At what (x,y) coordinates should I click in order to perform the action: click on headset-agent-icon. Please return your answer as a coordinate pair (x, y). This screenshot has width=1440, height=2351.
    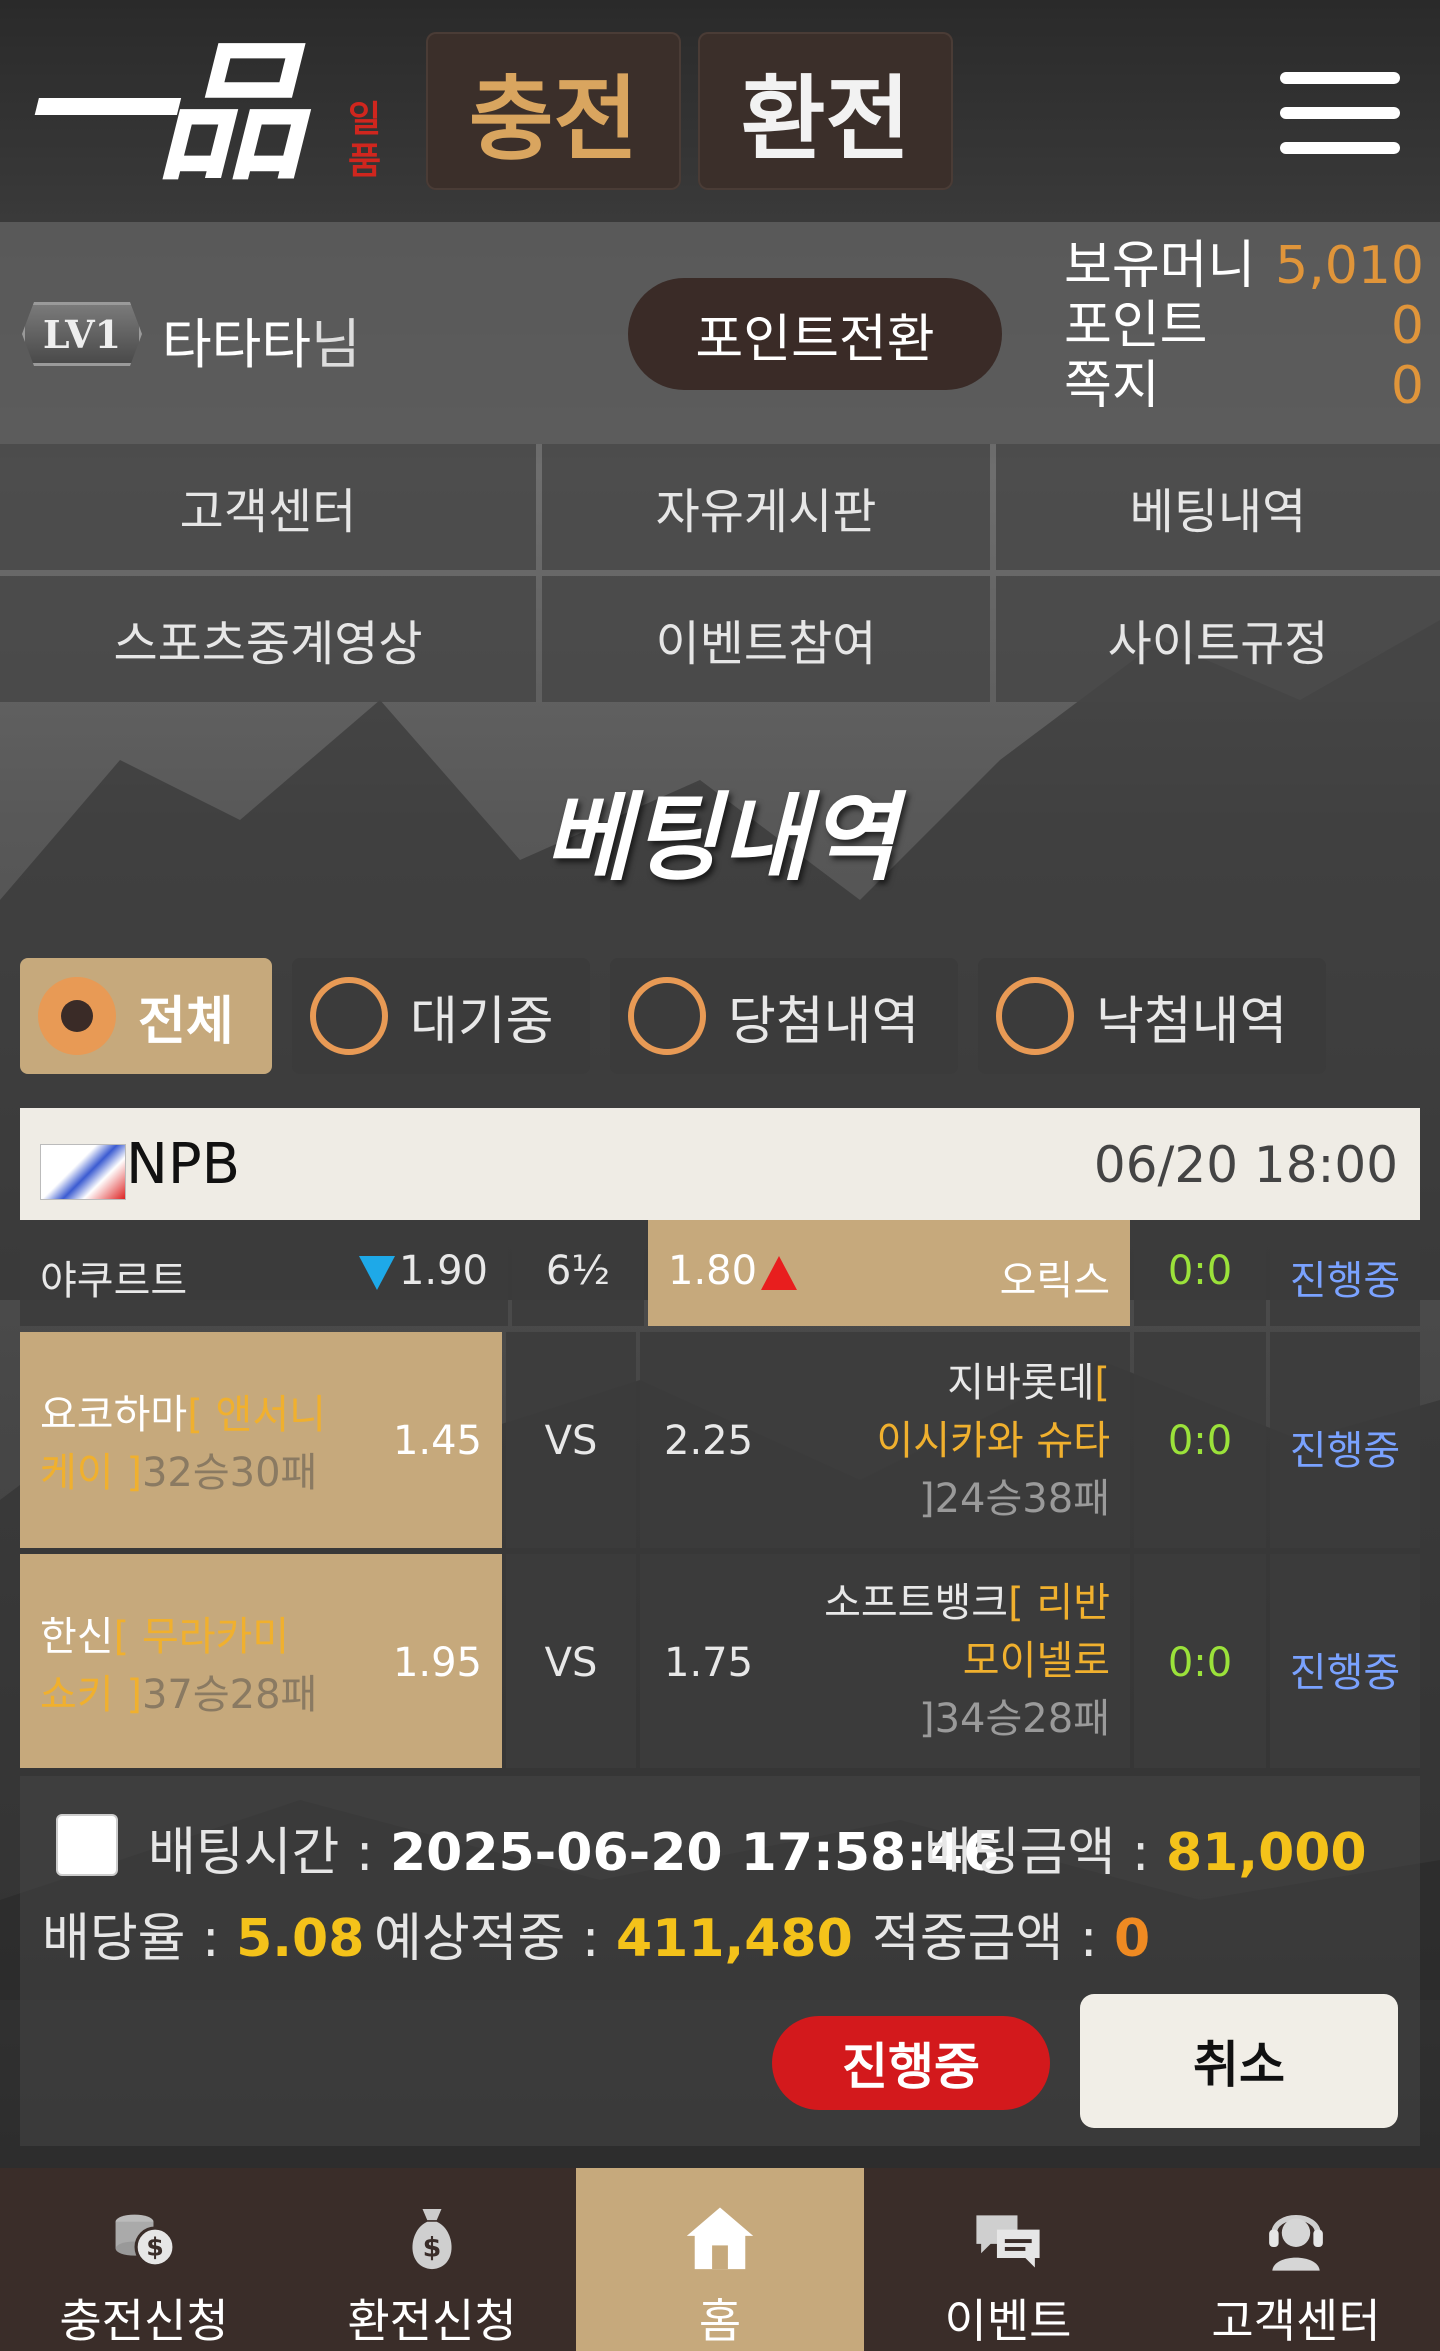
    Looking at the image, I should click on (1296, 2242).